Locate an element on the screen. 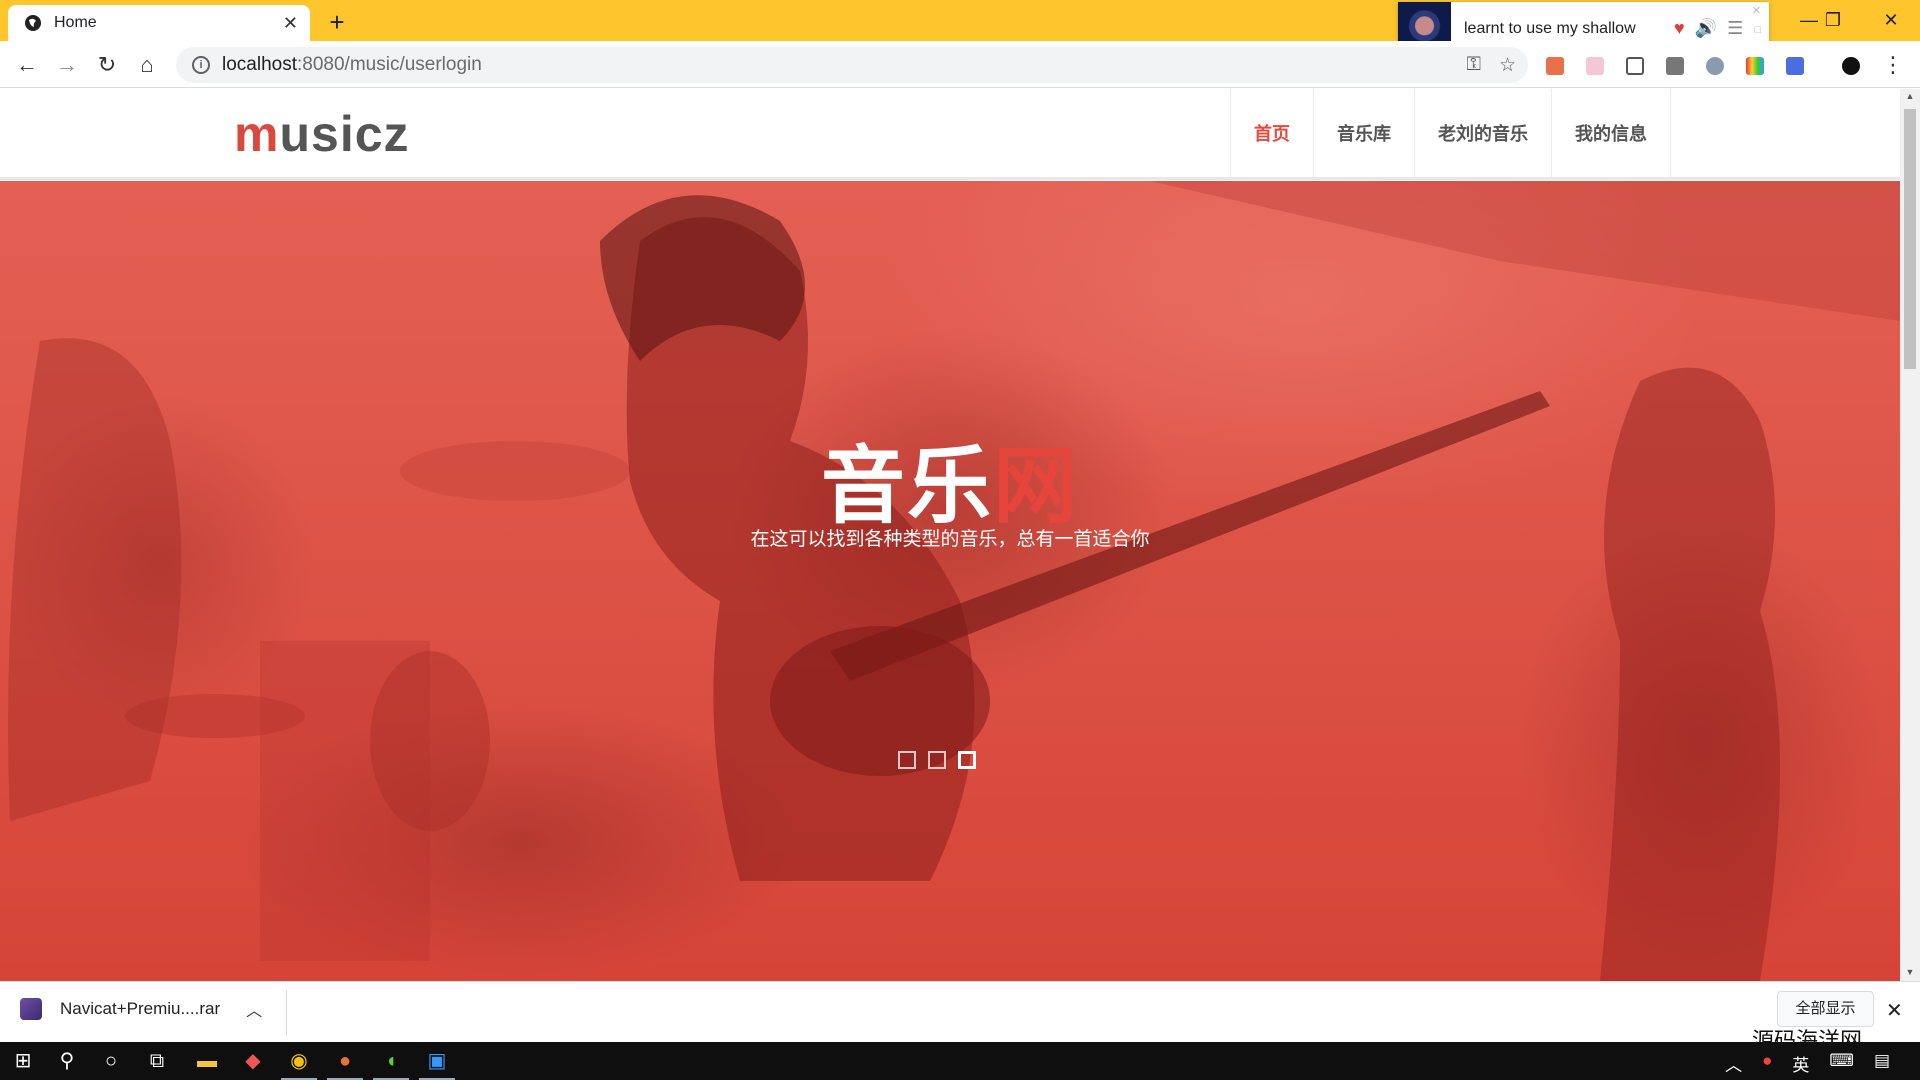 The height and width of the screenshot is (1080, 1920). nav-laoliu-music: 老刘的音乐 is located at coordinates (1482, 133).